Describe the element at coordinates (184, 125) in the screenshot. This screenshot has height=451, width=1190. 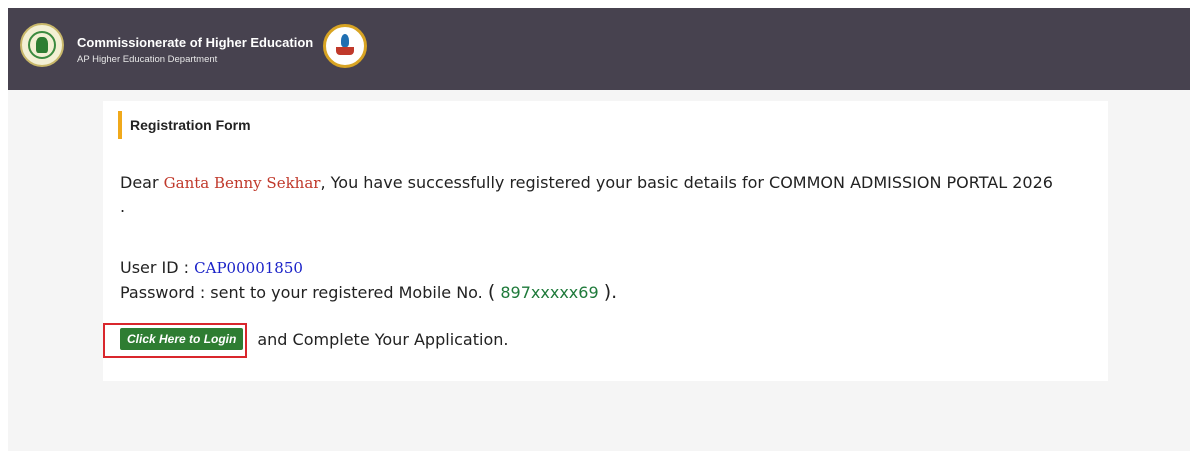
I see `section-title: Registration Form` at that location.